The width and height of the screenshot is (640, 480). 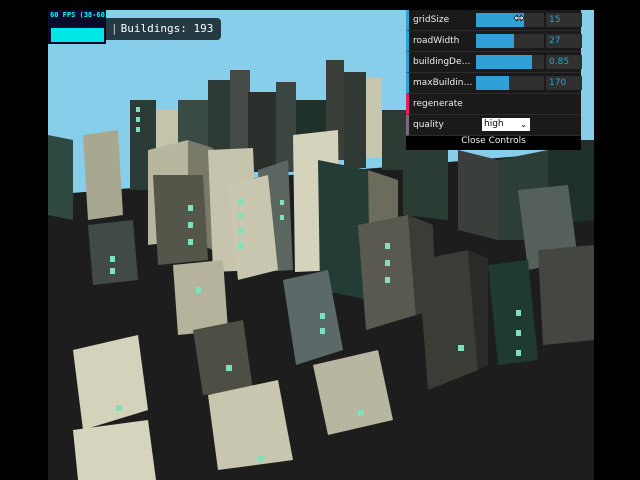 What do you see at coordinates (510, 83) in the screenshot?
I see `maxbuildingheight-slider` at bounding box center [510, 83].